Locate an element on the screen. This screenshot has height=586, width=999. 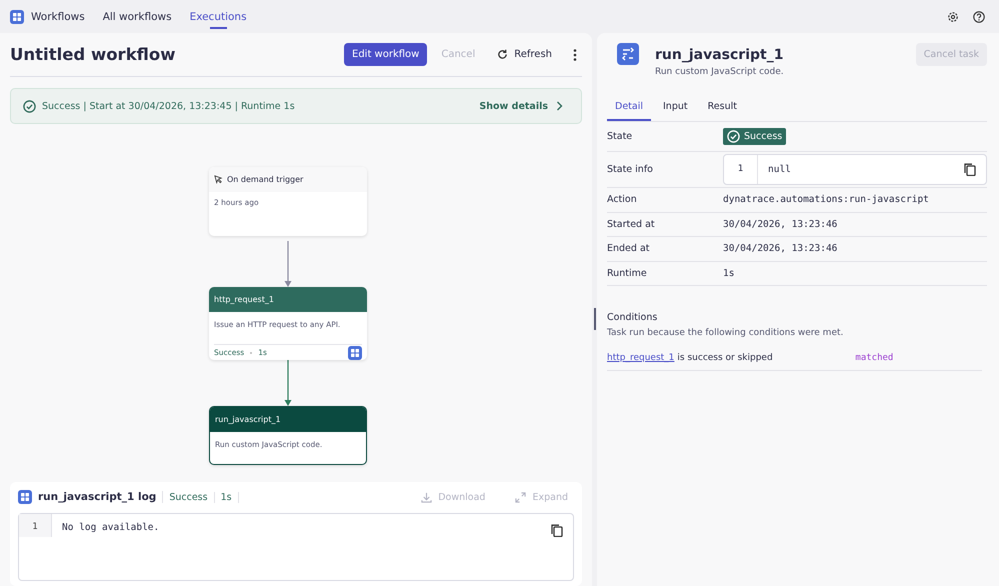
cursor-icon is located at coordinates (218, 179).